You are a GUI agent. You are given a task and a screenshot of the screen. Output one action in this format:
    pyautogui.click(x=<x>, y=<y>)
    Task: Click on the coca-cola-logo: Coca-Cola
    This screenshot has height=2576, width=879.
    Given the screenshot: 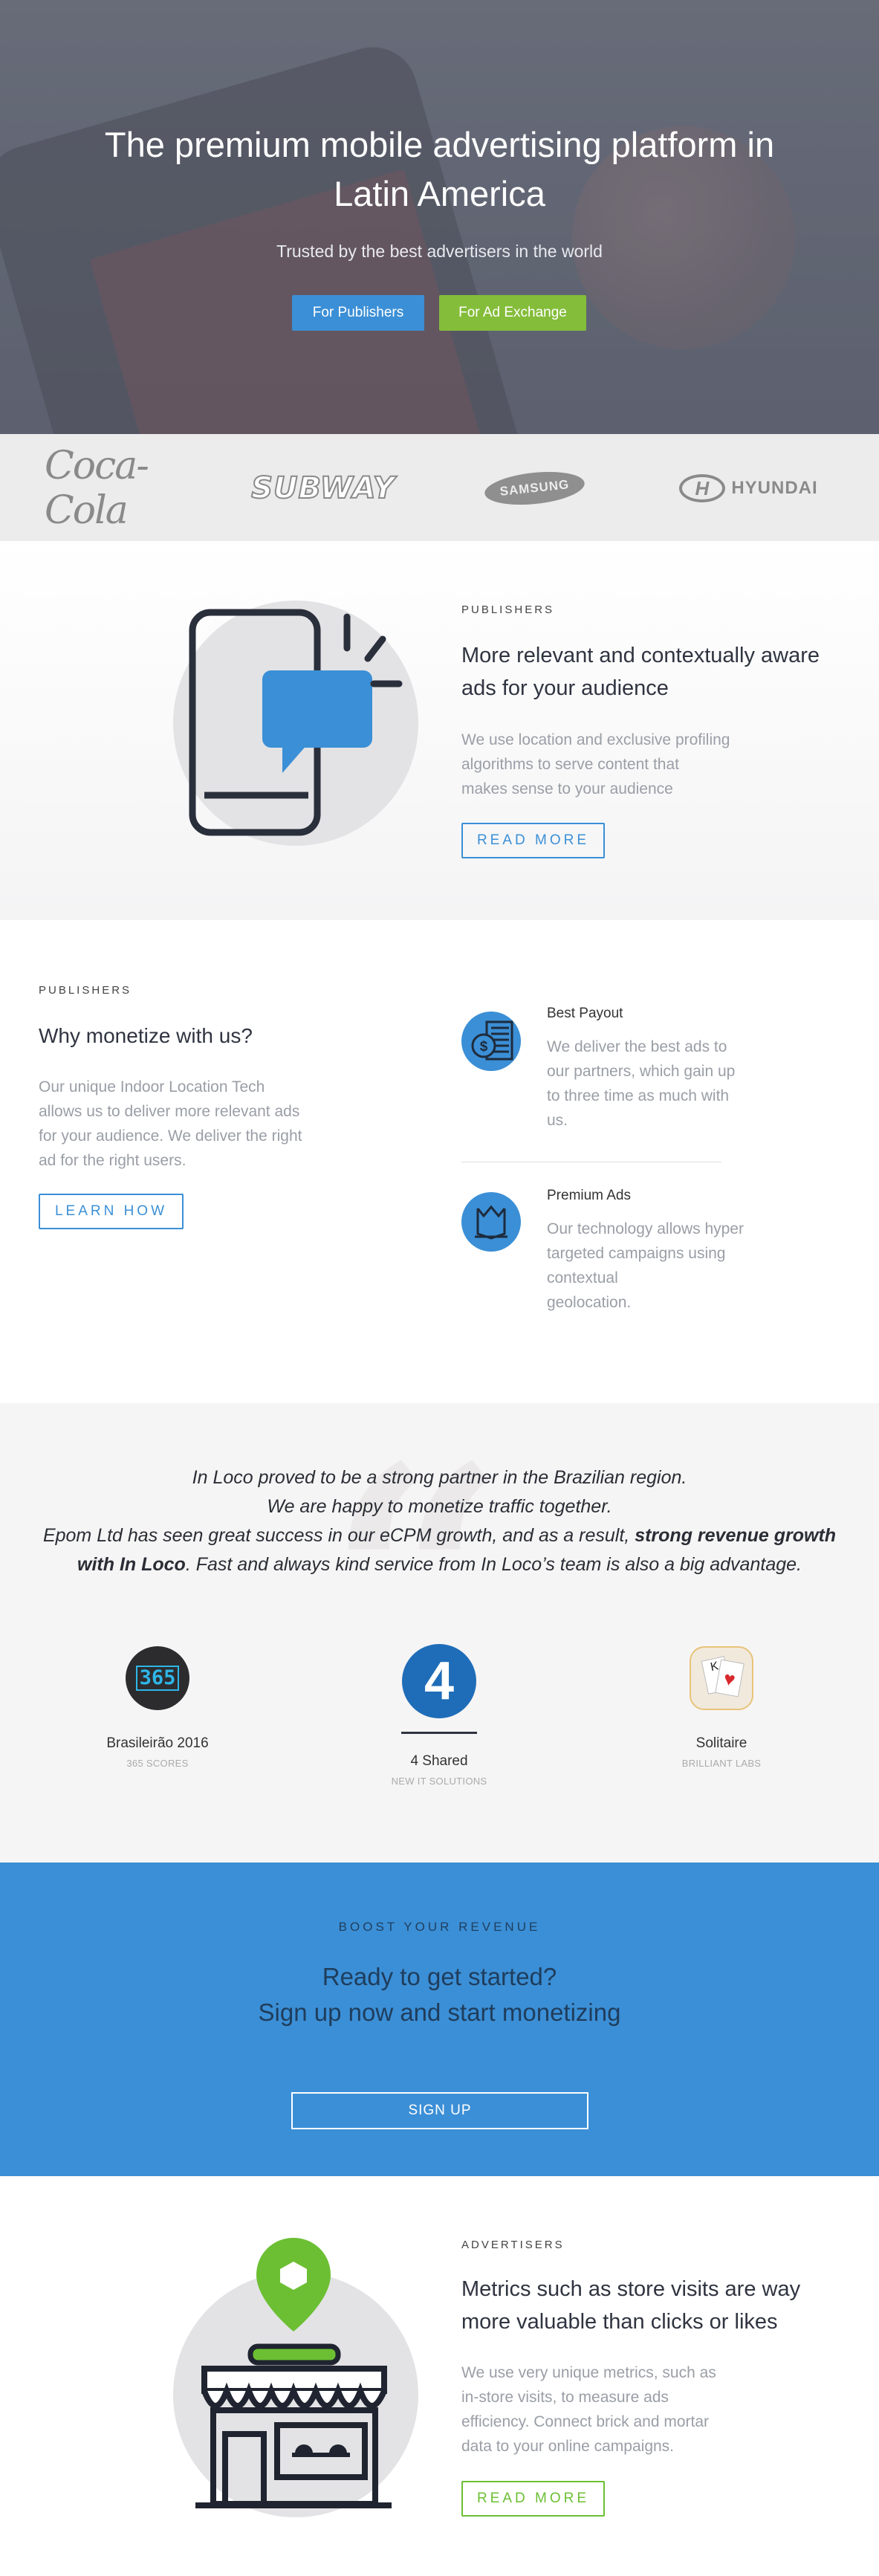 What is the action you would take?
    pyautogui.click(x=97, y=488)
    